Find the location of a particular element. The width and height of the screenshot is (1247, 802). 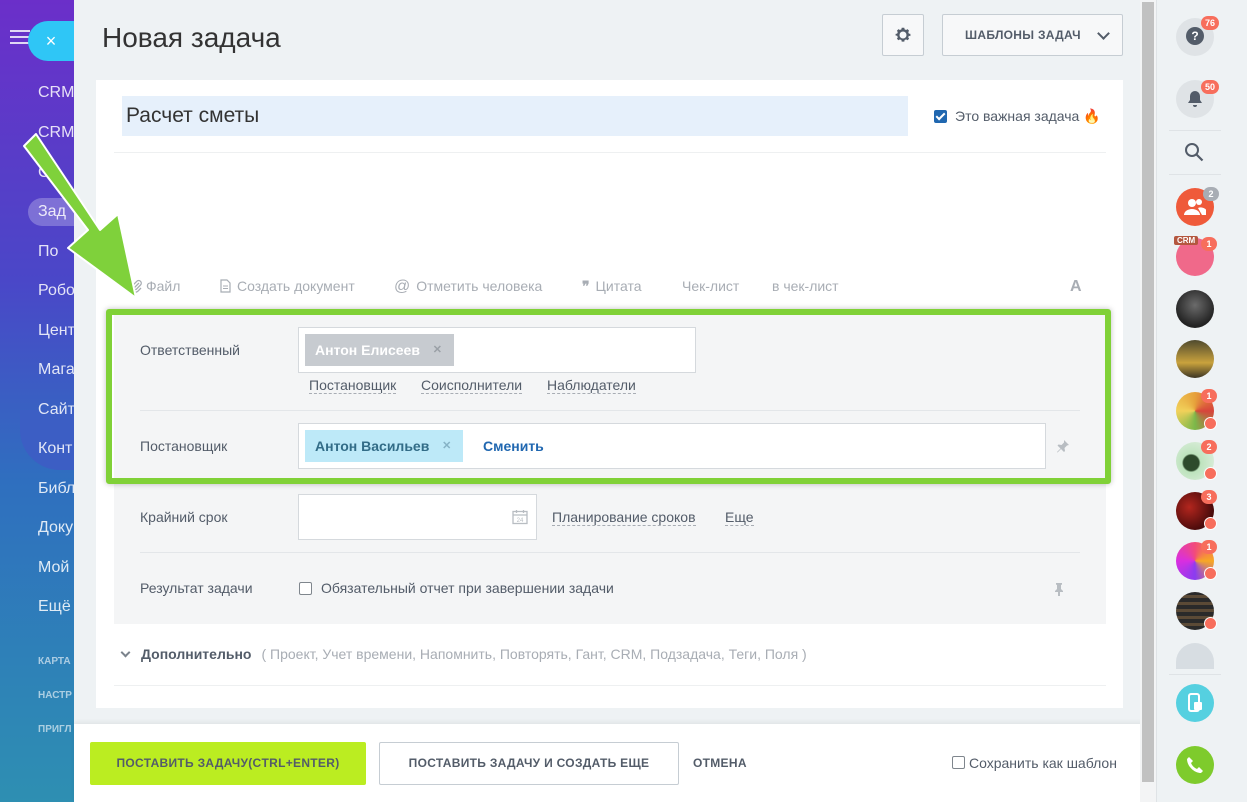

mention-label: Отметить человека is located at coordinates (479, 286).